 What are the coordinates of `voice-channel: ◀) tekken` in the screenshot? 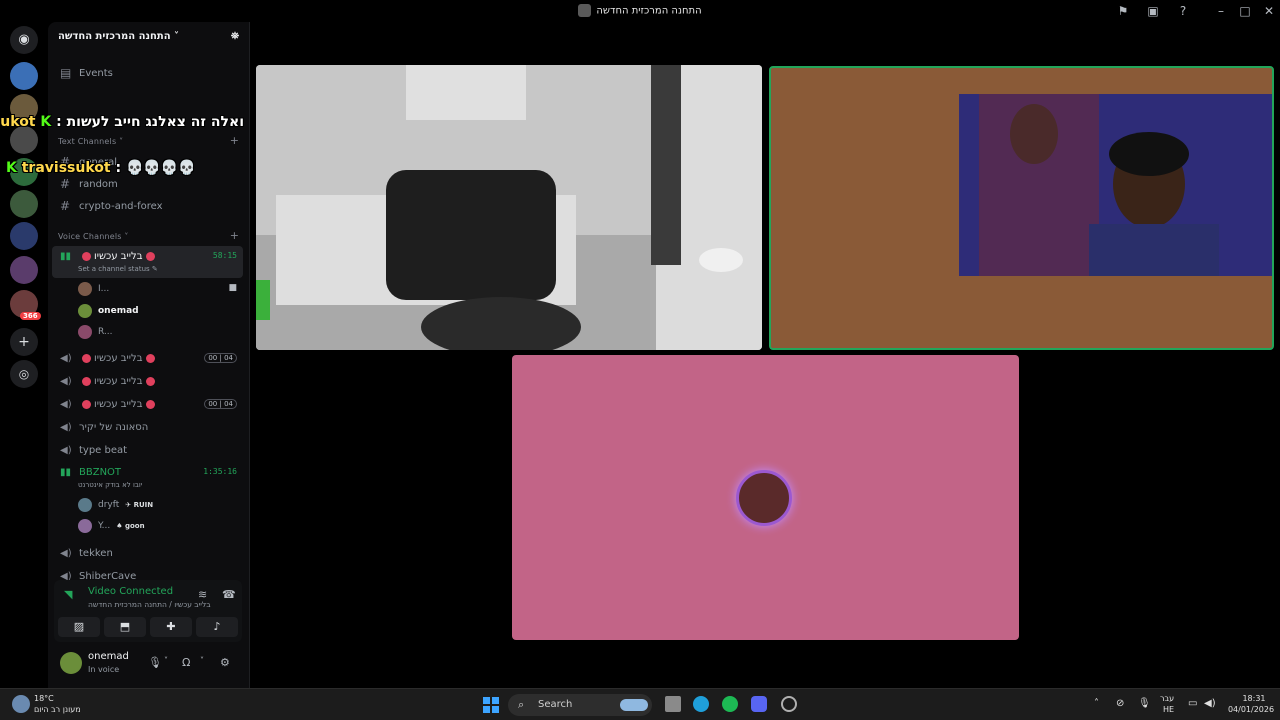 It's located at (148, 553).